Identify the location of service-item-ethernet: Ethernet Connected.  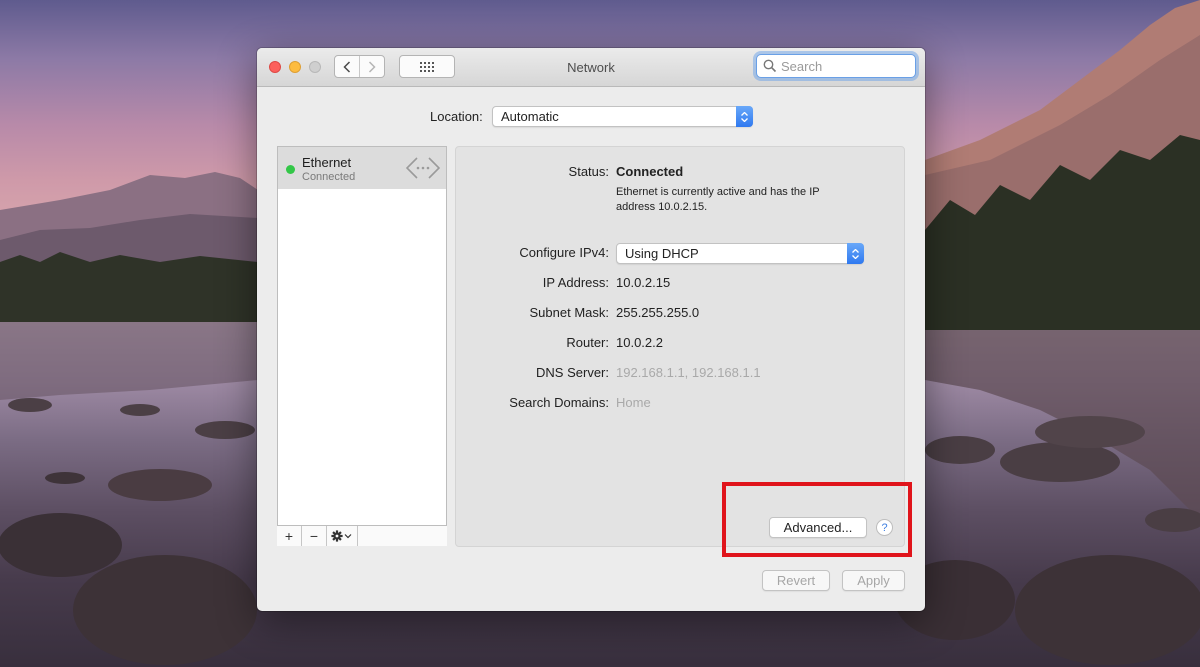
(362, 168).